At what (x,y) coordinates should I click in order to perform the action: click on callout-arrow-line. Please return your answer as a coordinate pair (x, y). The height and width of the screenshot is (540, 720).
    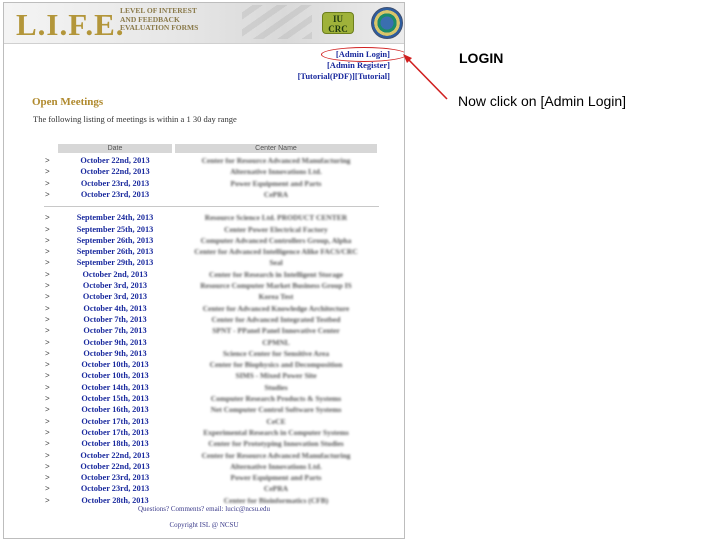
    Looking at the image, I should click on (426, 78).